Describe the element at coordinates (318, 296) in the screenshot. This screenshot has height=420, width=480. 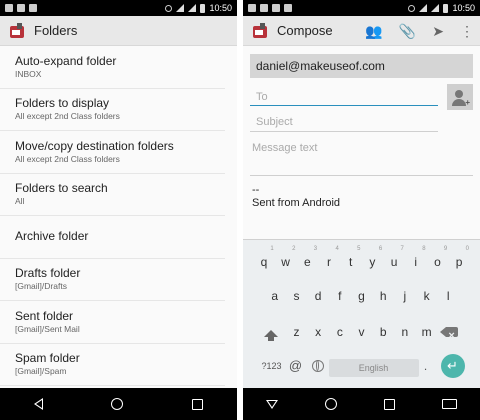
I see `key-d: d` at that location.